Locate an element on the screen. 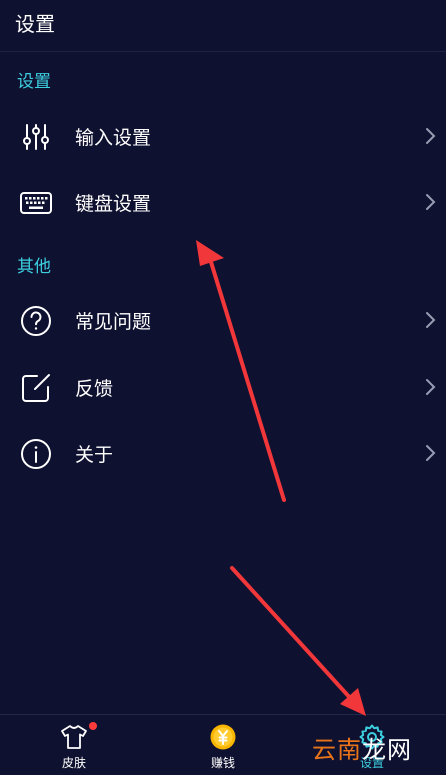 The image size is (446, 775). input-settings-label: 输入设置 is located at coordinates (113, 138).